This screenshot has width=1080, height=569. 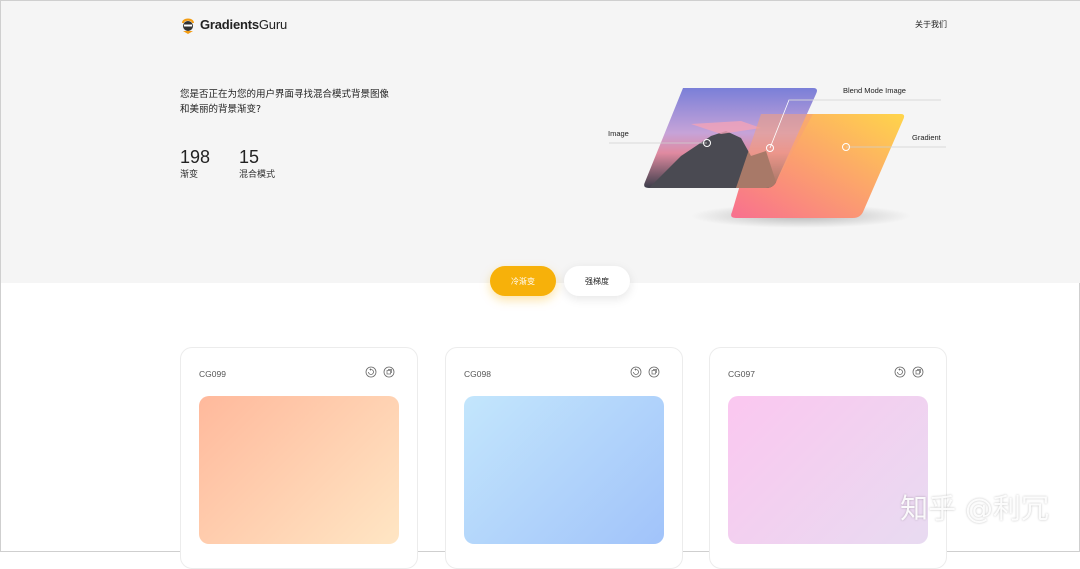 I want to click on watermark: 知乎 @利冗, so click(x=974, y=508).